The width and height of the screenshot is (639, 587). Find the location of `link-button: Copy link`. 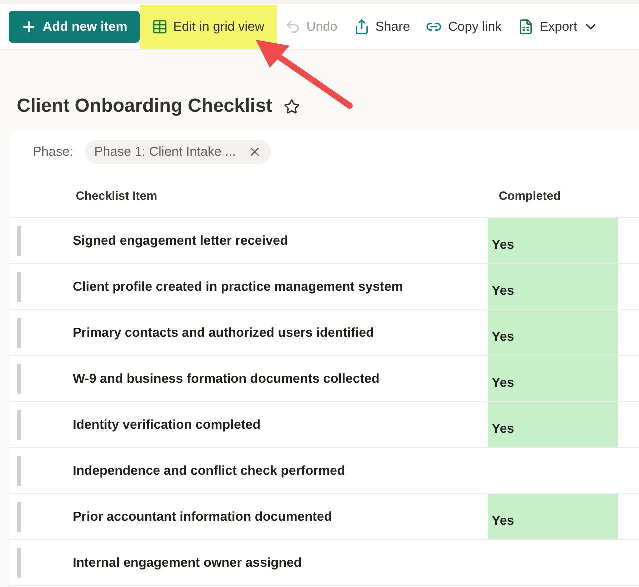

link-button: Copy link is located at coordinates (464, 26).